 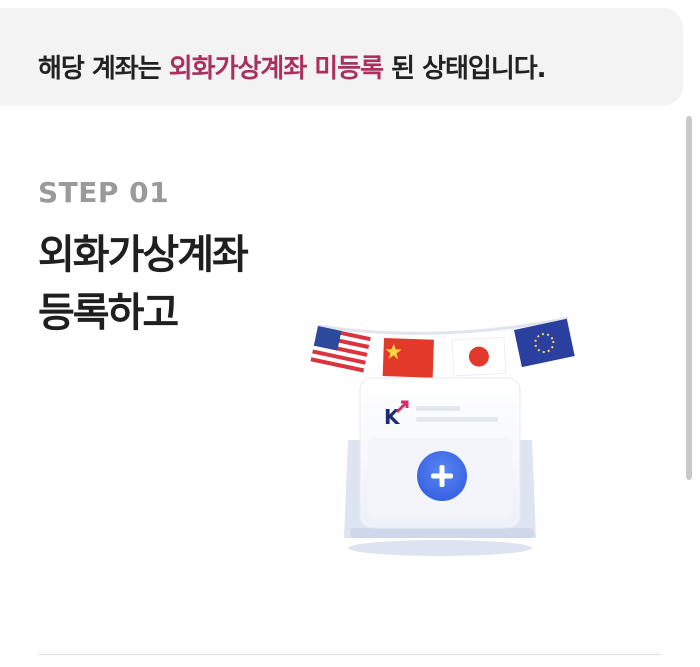 I want to click on add-account-button, so click(x=442, y=476).